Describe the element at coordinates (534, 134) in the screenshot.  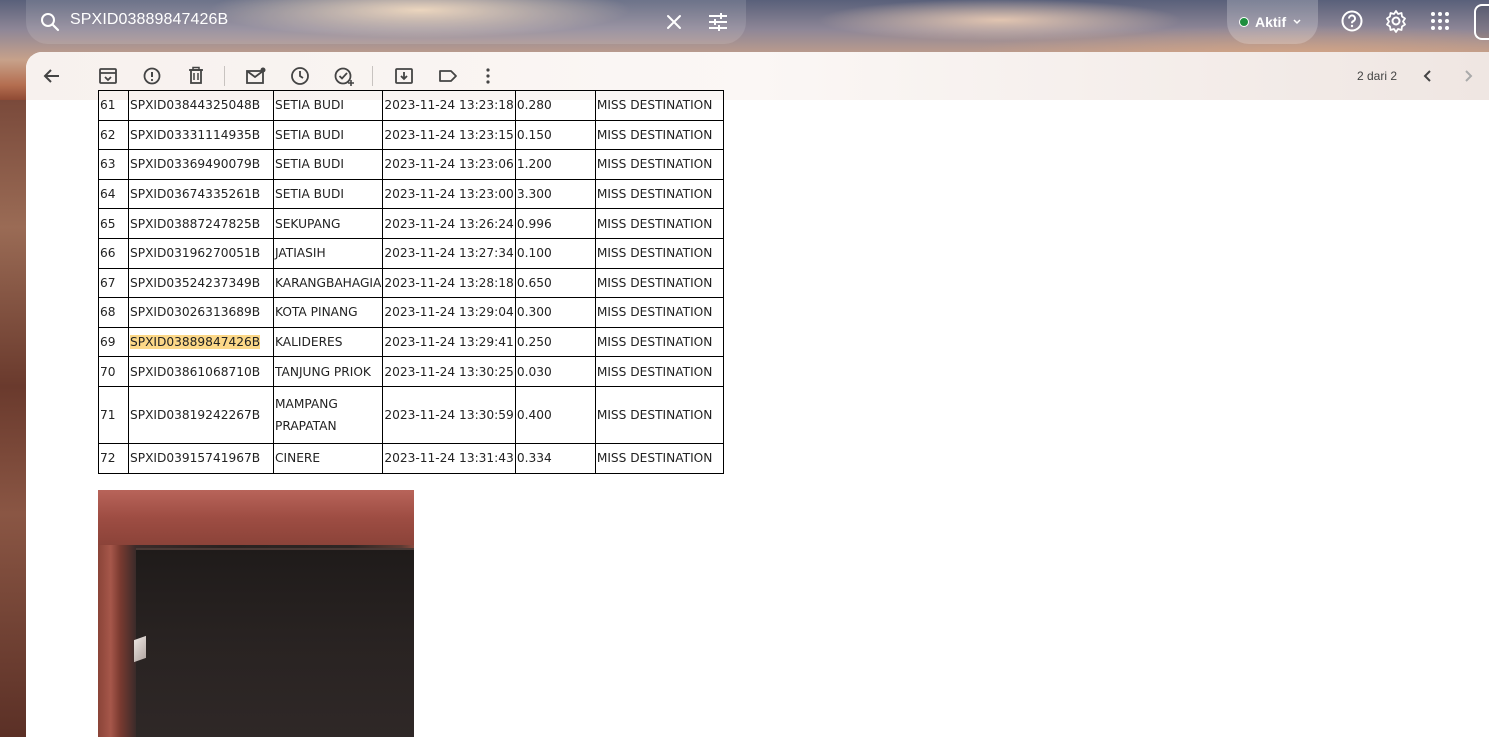
I see `cell-text-weight: 0.150` at that location.